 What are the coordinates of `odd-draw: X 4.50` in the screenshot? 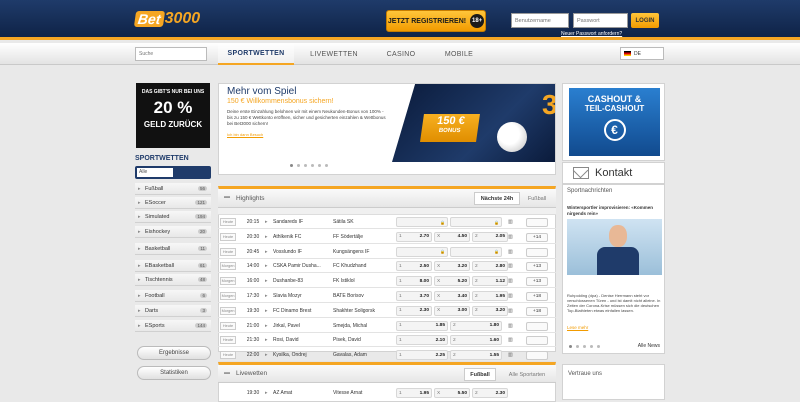 It's located at (452, 236).